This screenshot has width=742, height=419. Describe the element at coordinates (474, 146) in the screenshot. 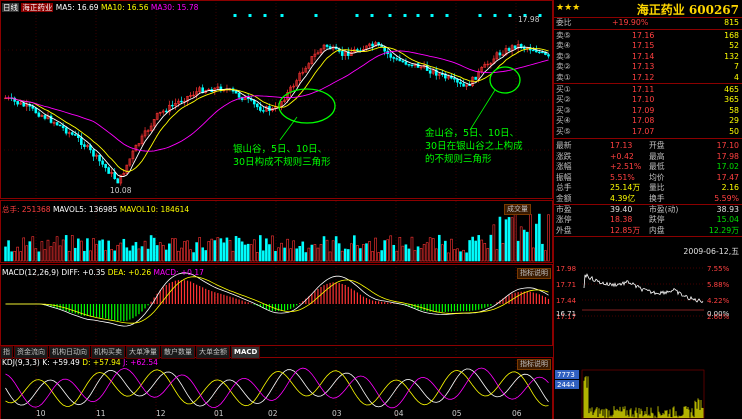

I see `gold-valley-annotation: 金山谷，5日、10日、 30日在银山谷之上构成 的不规则三角形` at that location.